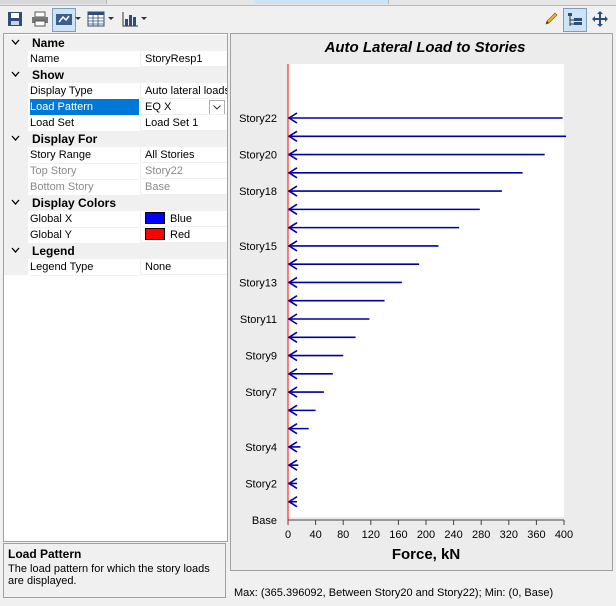  I want to click on x-tick-label: 200, so click(426, 535).